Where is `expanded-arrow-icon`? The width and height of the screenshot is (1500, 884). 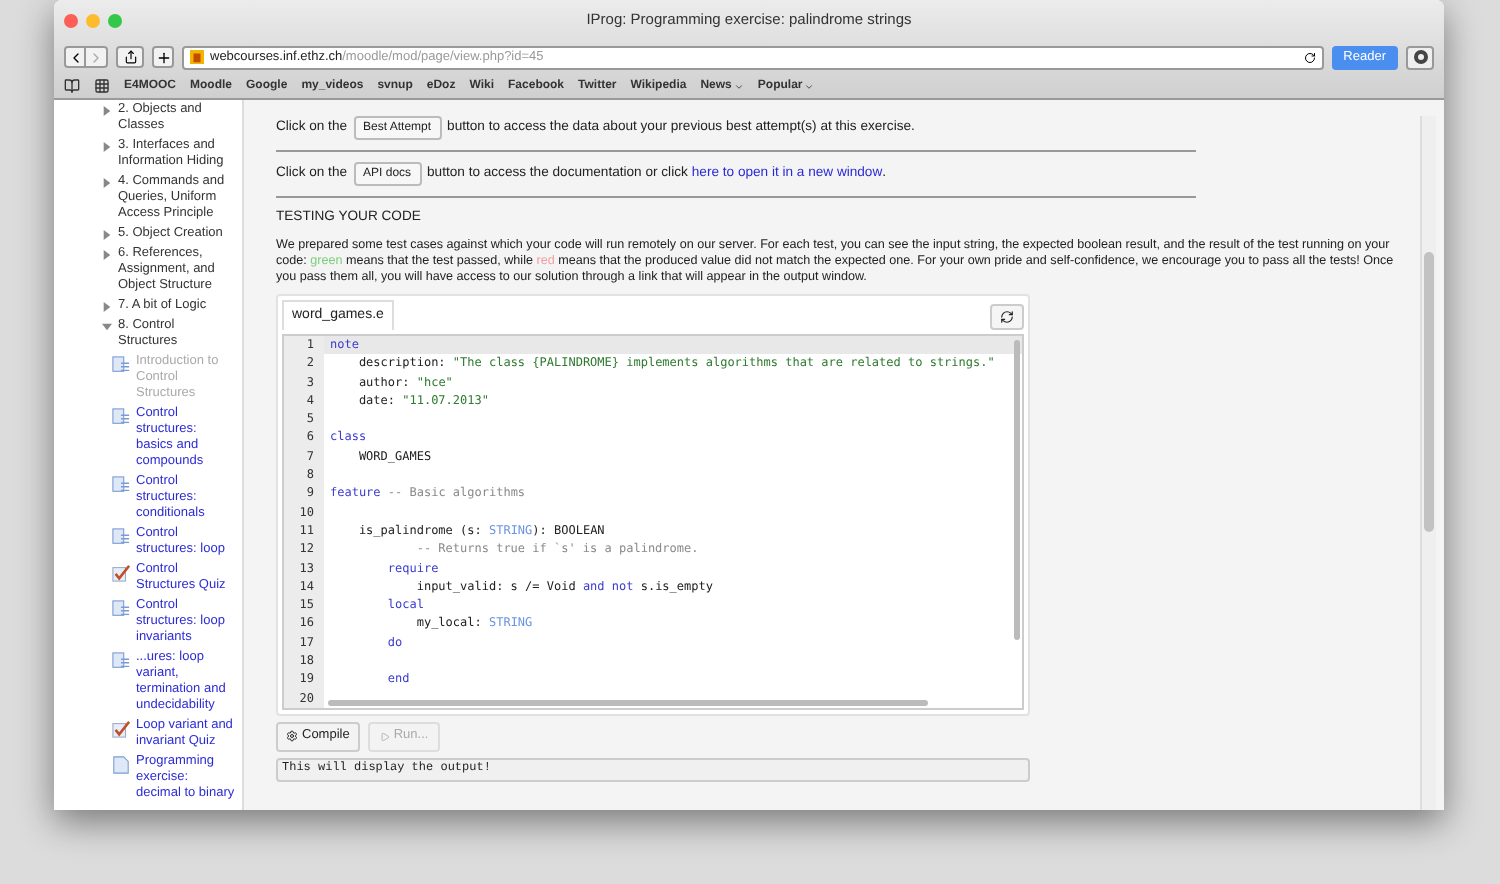 expanded-arrow-icon is located at coordinates (107, 326).